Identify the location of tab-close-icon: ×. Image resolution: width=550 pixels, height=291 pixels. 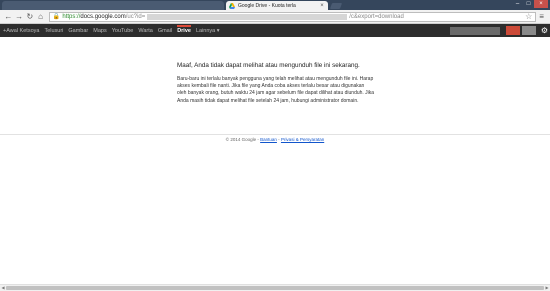
(322, 6).